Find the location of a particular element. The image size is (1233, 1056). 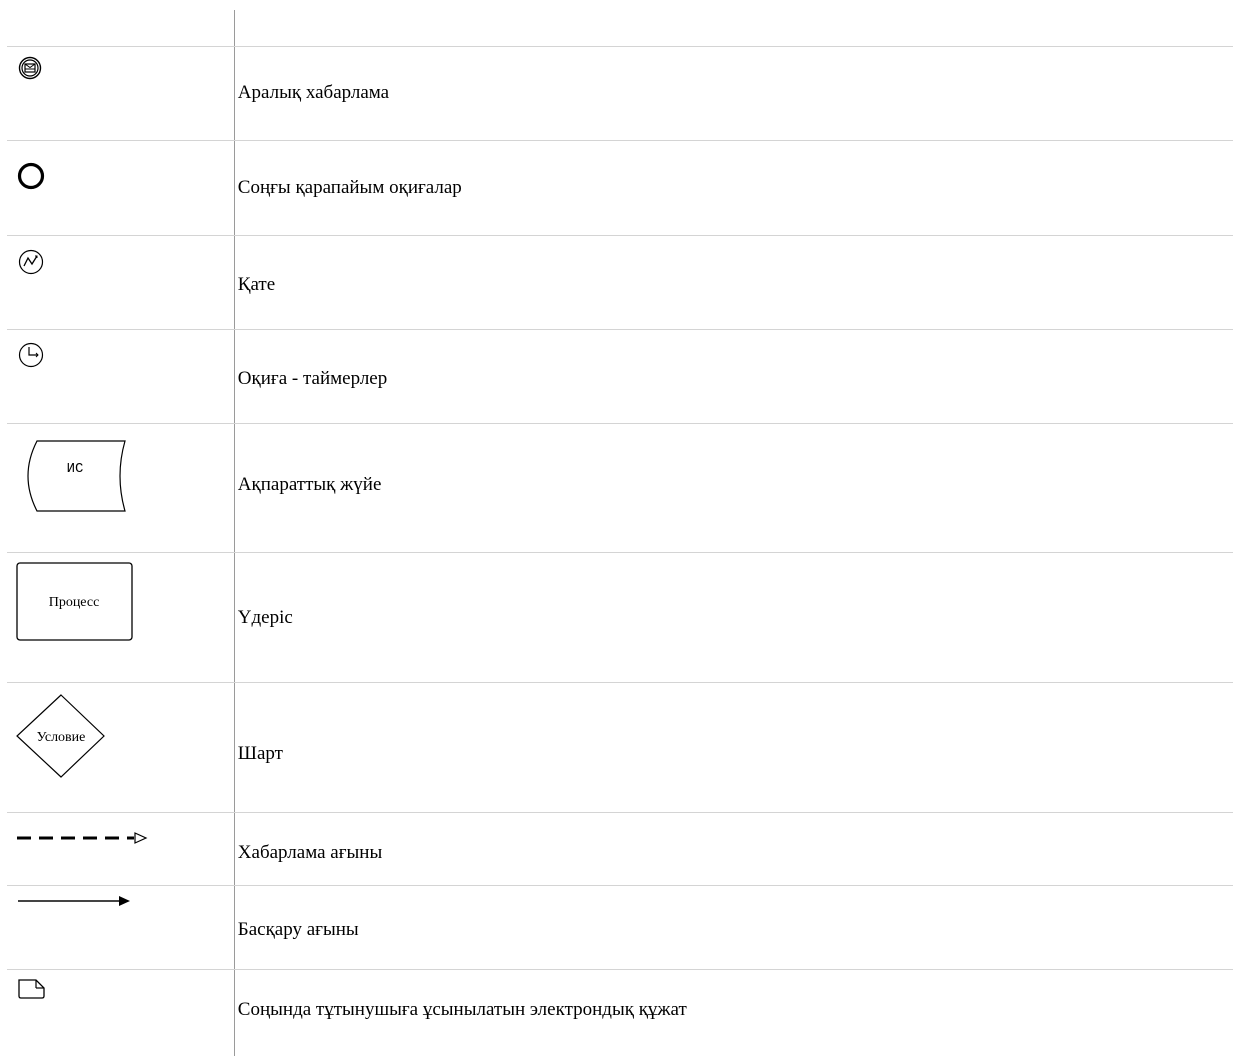

timer-event-icon is located at coordinates (31, 355).